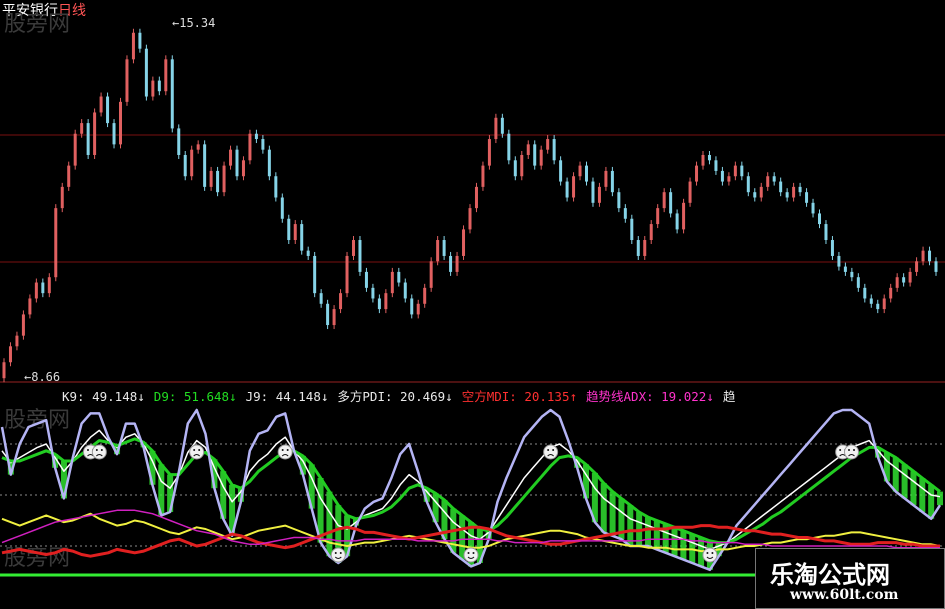 The width and height of the screenshot is (945, 609). I want to click on watermark-top: 股旁网, so click(37, 24).